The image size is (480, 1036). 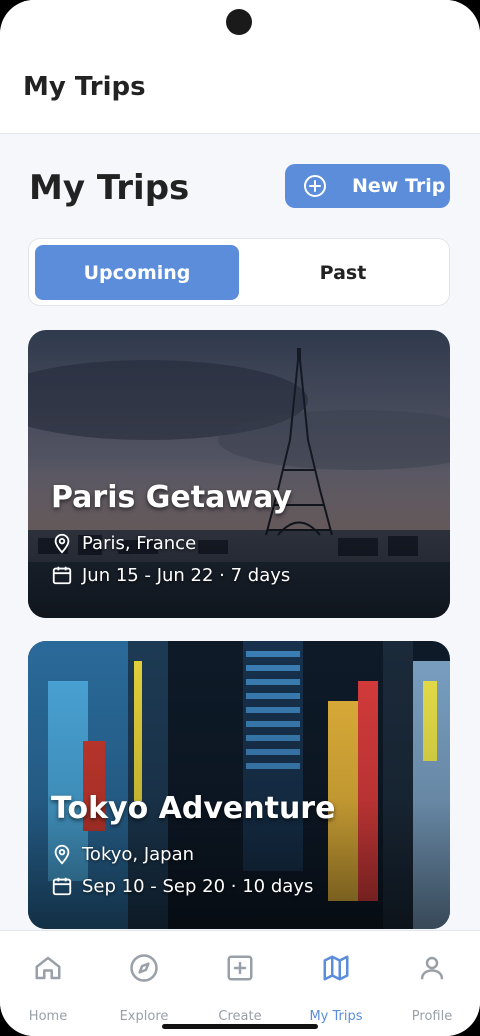 I want to click on trip-location-text: Paris, France, so click(x=139, y=543).